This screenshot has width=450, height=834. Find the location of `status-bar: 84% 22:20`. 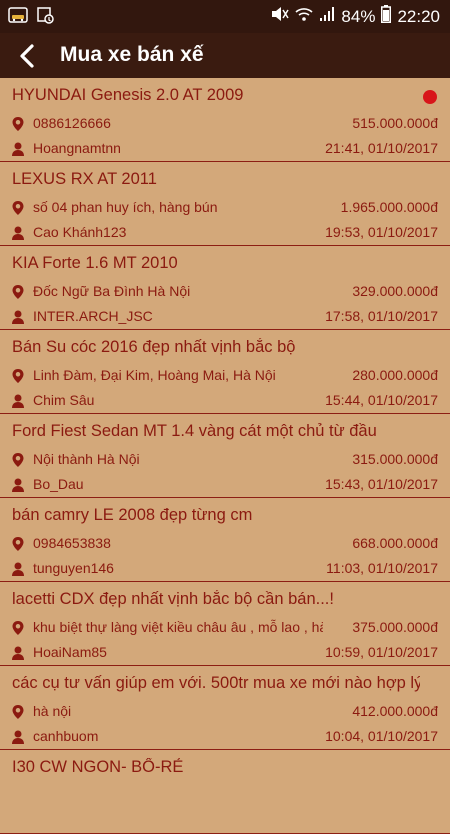

status-bar: 84% 22:20 is located at coordinates (225, 16).